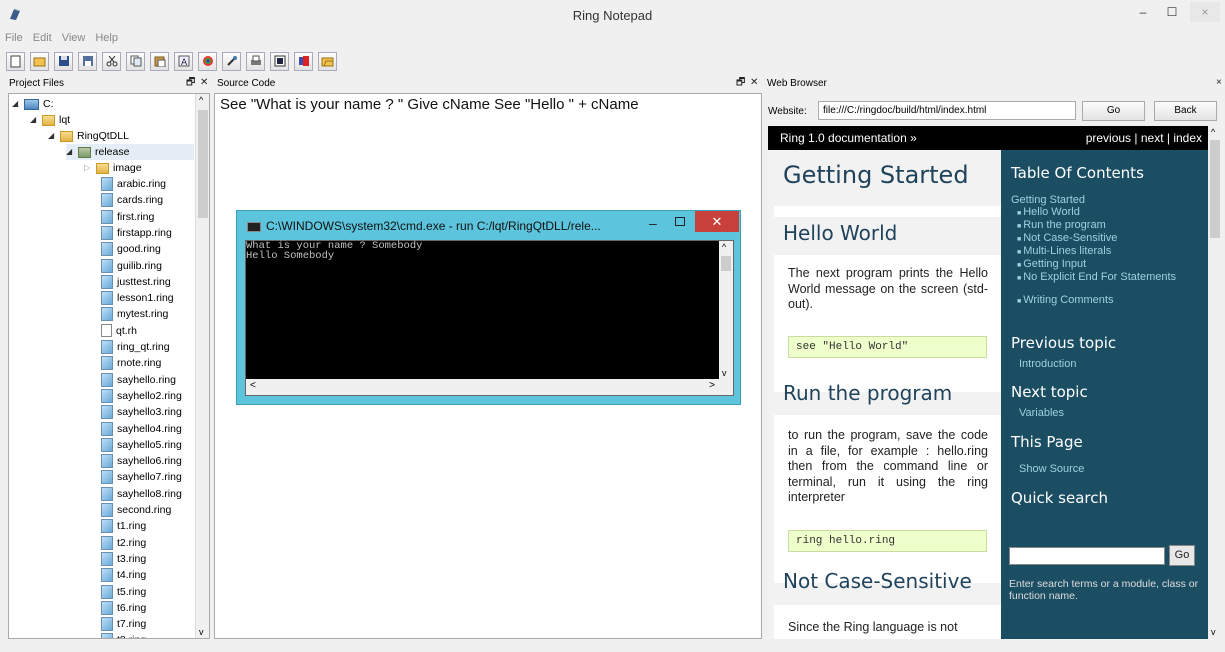  Describe the element at coordinates (680, 221) in the screenshot. I see `cmd-maximize-button` at that location.